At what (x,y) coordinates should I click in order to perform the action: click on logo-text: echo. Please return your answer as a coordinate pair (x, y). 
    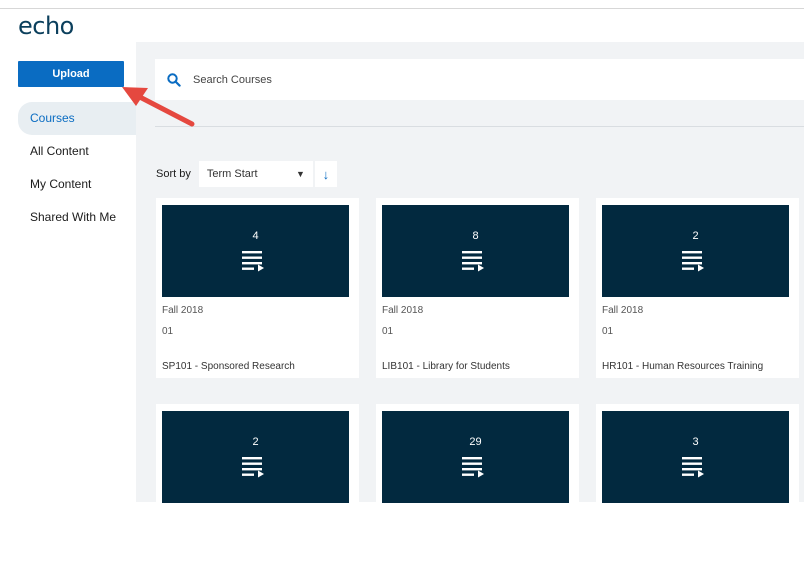
    Looking at the image, I should click on (46, 26).